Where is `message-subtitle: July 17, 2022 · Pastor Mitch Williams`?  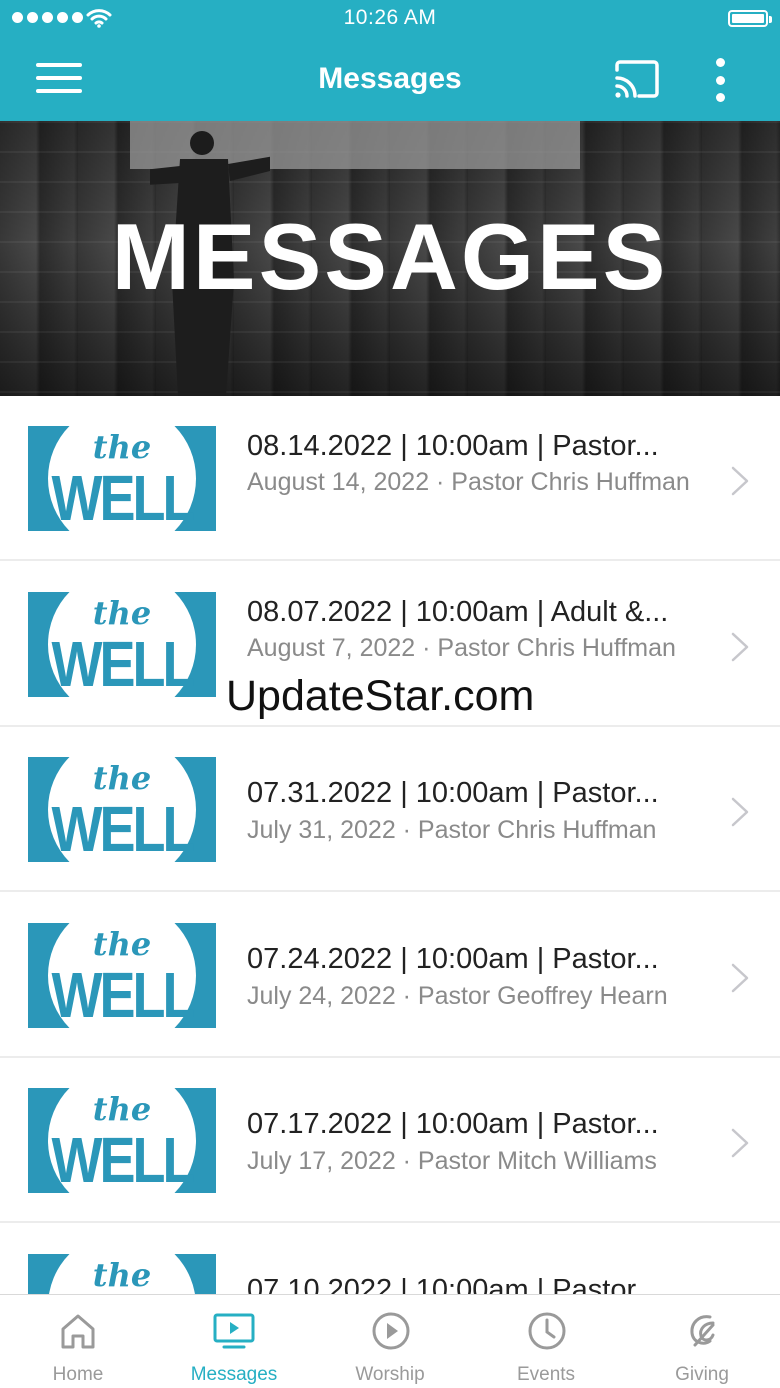 message-subtitle: July 17, 2022 · Pastor Mitch Williams is located at coordinates (452, 1161).